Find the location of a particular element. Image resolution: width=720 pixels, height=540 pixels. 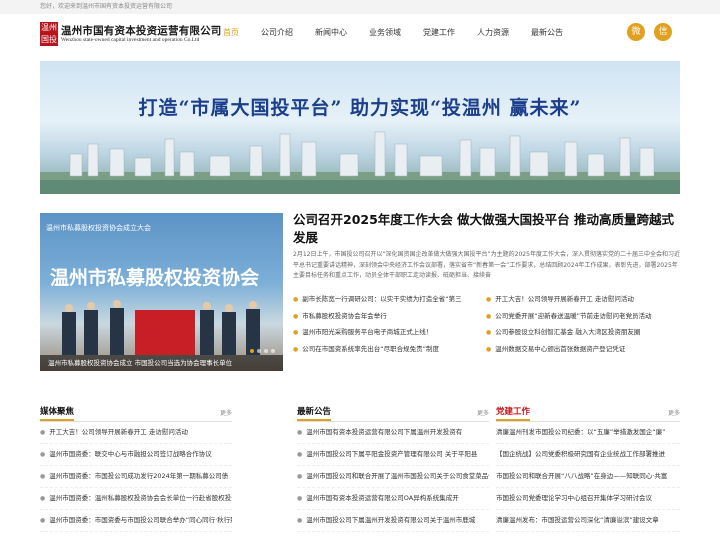

list-item: ● 温州市国有资本投资运营有限公司下属温州开发投资有 is located at coordinates (393, 433).